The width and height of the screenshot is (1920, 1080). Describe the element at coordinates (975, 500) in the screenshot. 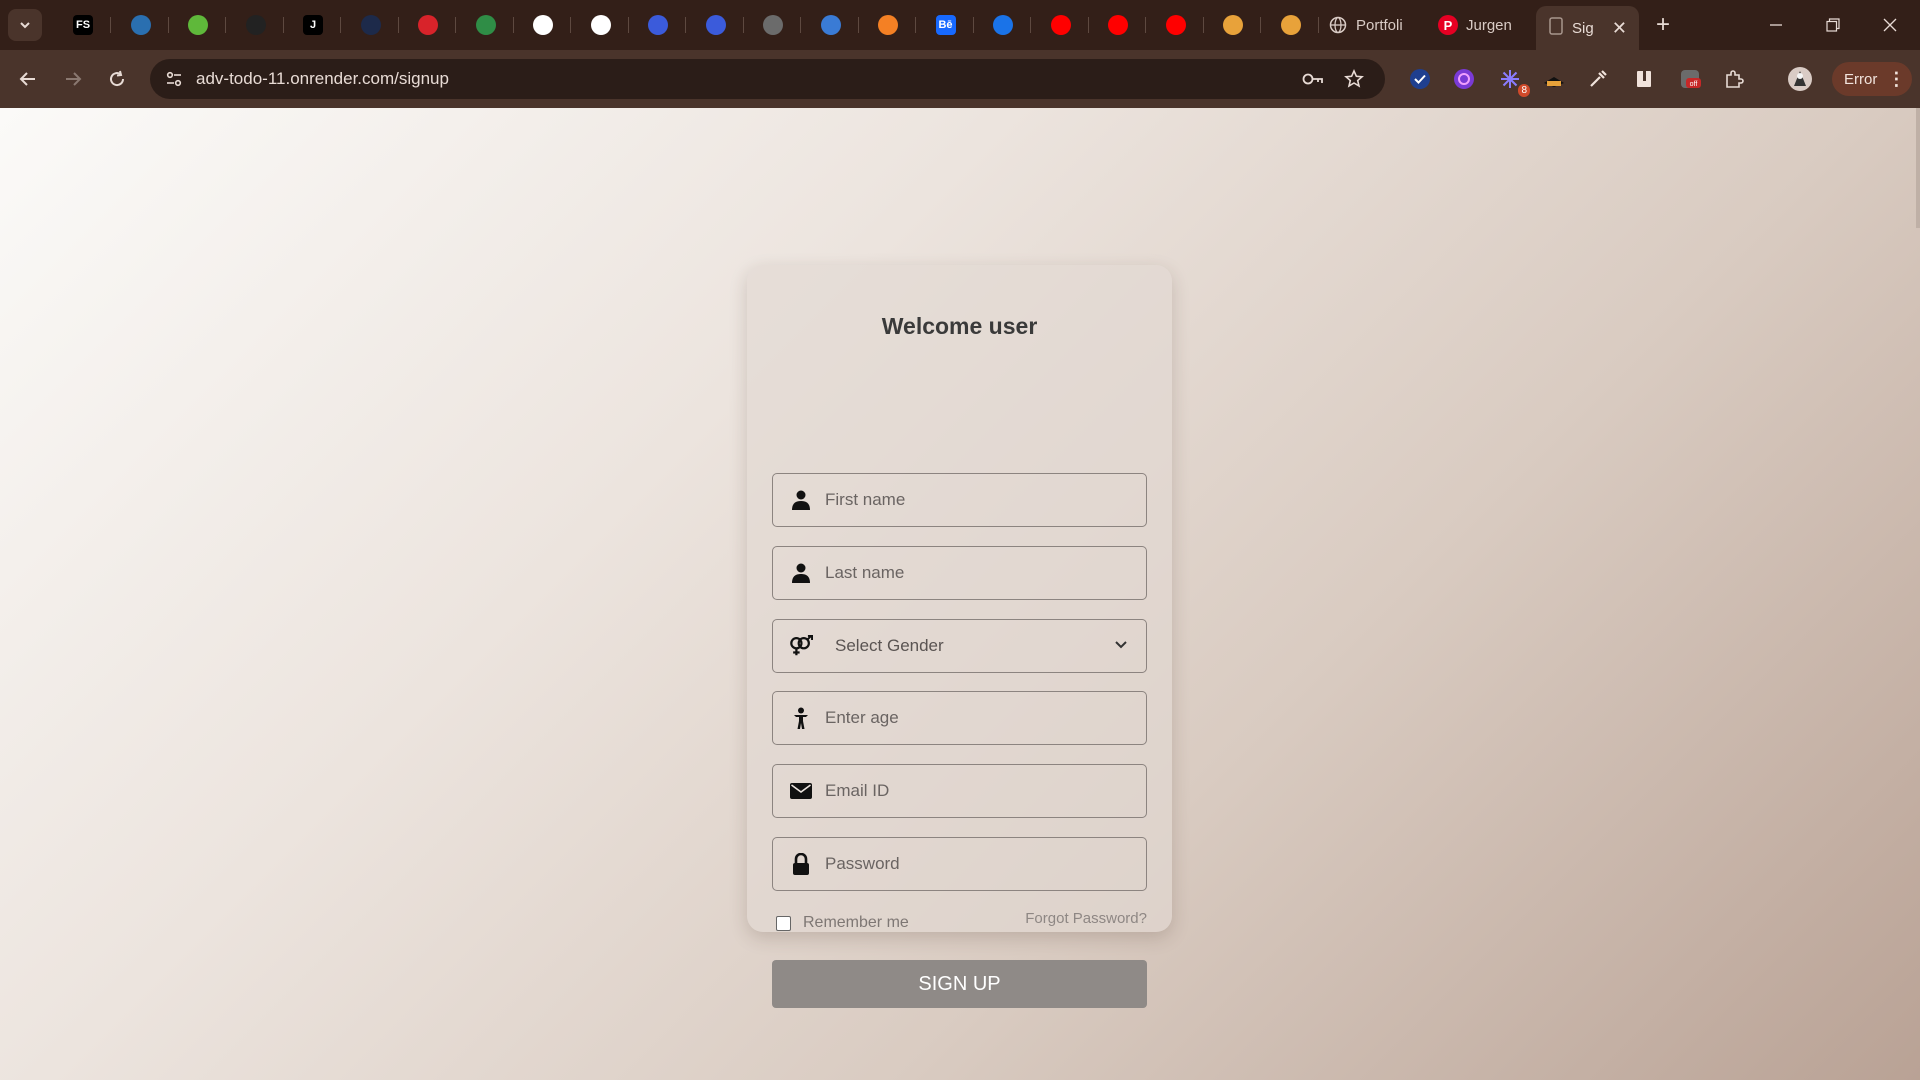

I see `first-name-input` at that location.